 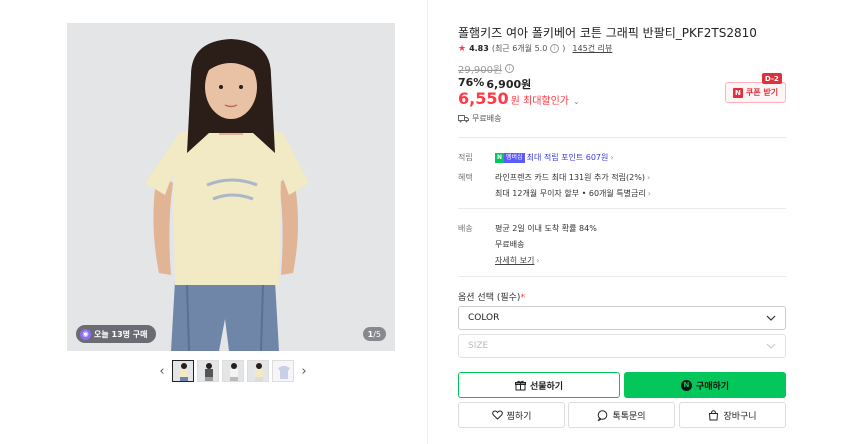 I want to click on original-price-row: 29,900원 i, so click(x=486, y=68).